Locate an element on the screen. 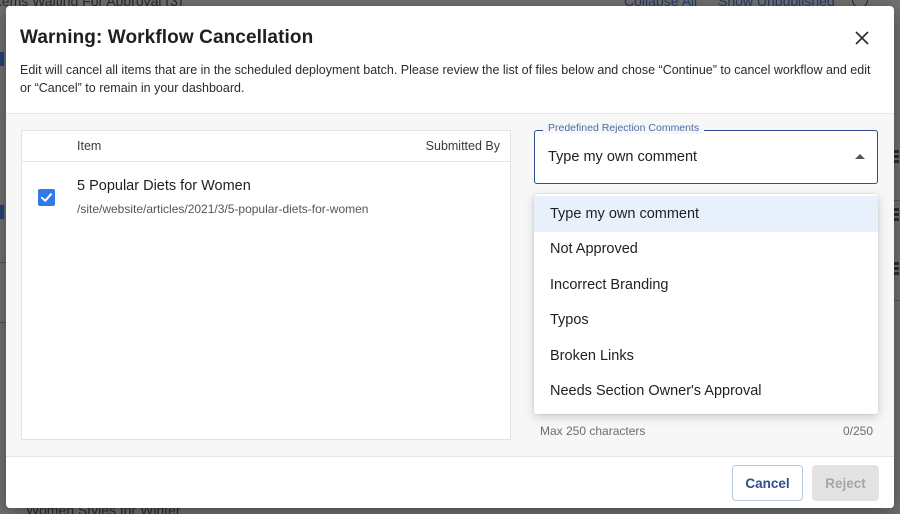 Image resolution: width=900 pixels, height=514 pixels. rejection-comments-value: Type my own comment is located at coordinates (623, 157).